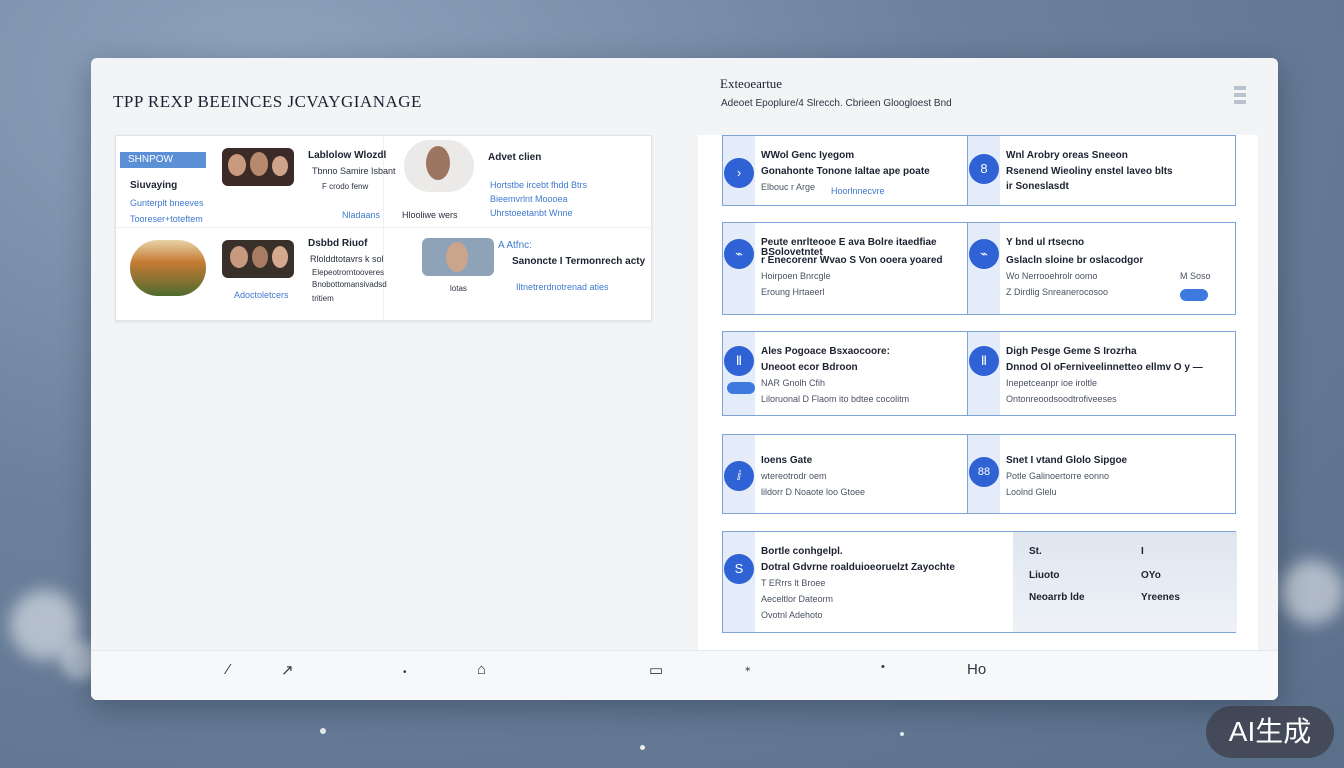  Describe the element at coordinates (808, 155) in the screenshot. I see `row-line: WWol Genc Iyegom` at that location.